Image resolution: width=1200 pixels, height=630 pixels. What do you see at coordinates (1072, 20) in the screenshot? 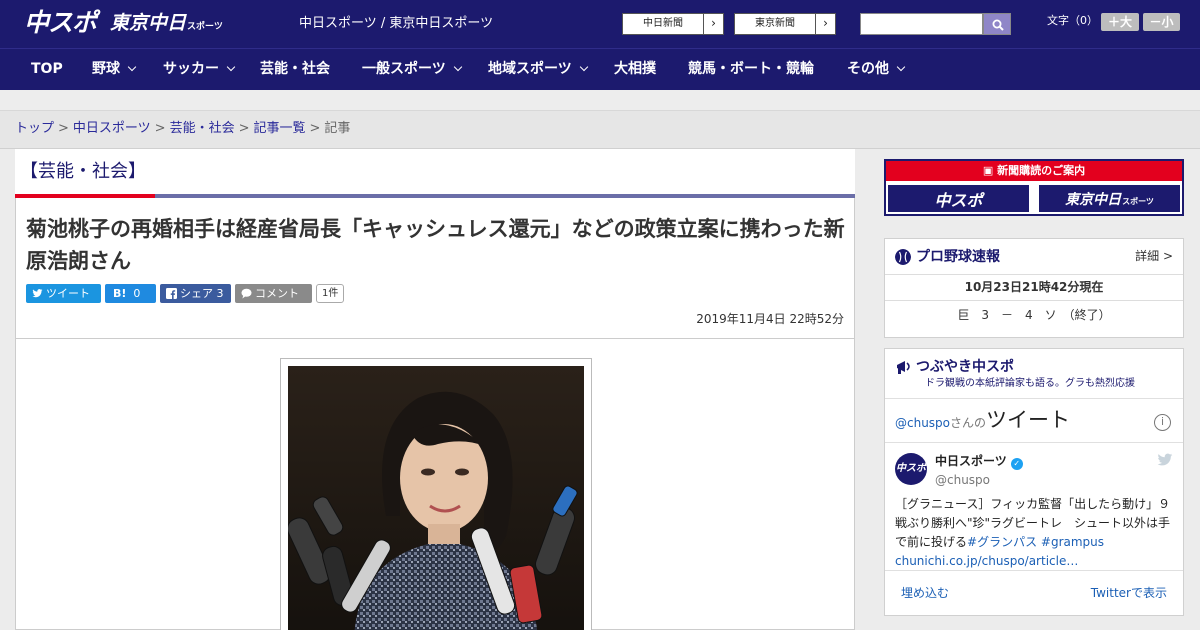
I see `font-size-label: 文字（0）` at bounding box center [1072, 20].